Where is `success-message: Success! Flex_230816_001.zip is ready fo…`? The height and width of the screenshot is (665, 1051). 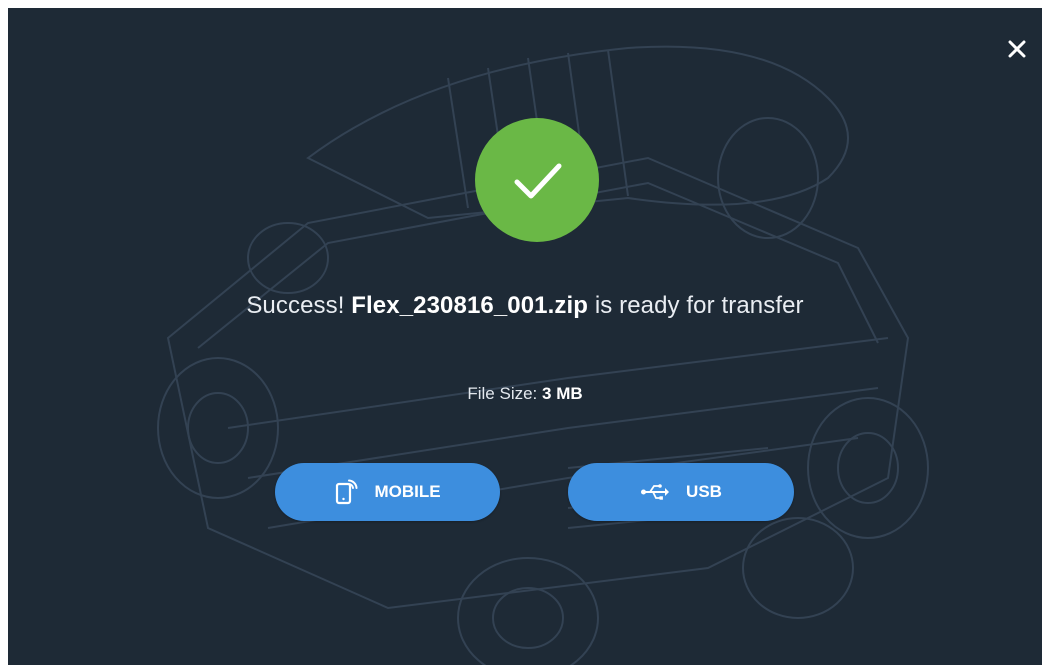
success-message: Success! Flex_230816_001.zip is ready fo… is located at coordinates (525, 306).